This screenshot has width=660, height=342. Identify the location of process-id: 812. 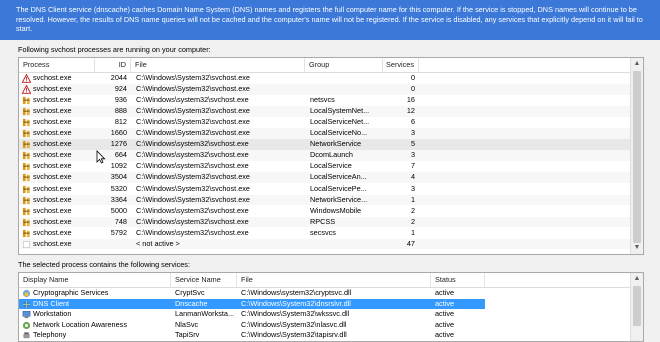
(120, 122).